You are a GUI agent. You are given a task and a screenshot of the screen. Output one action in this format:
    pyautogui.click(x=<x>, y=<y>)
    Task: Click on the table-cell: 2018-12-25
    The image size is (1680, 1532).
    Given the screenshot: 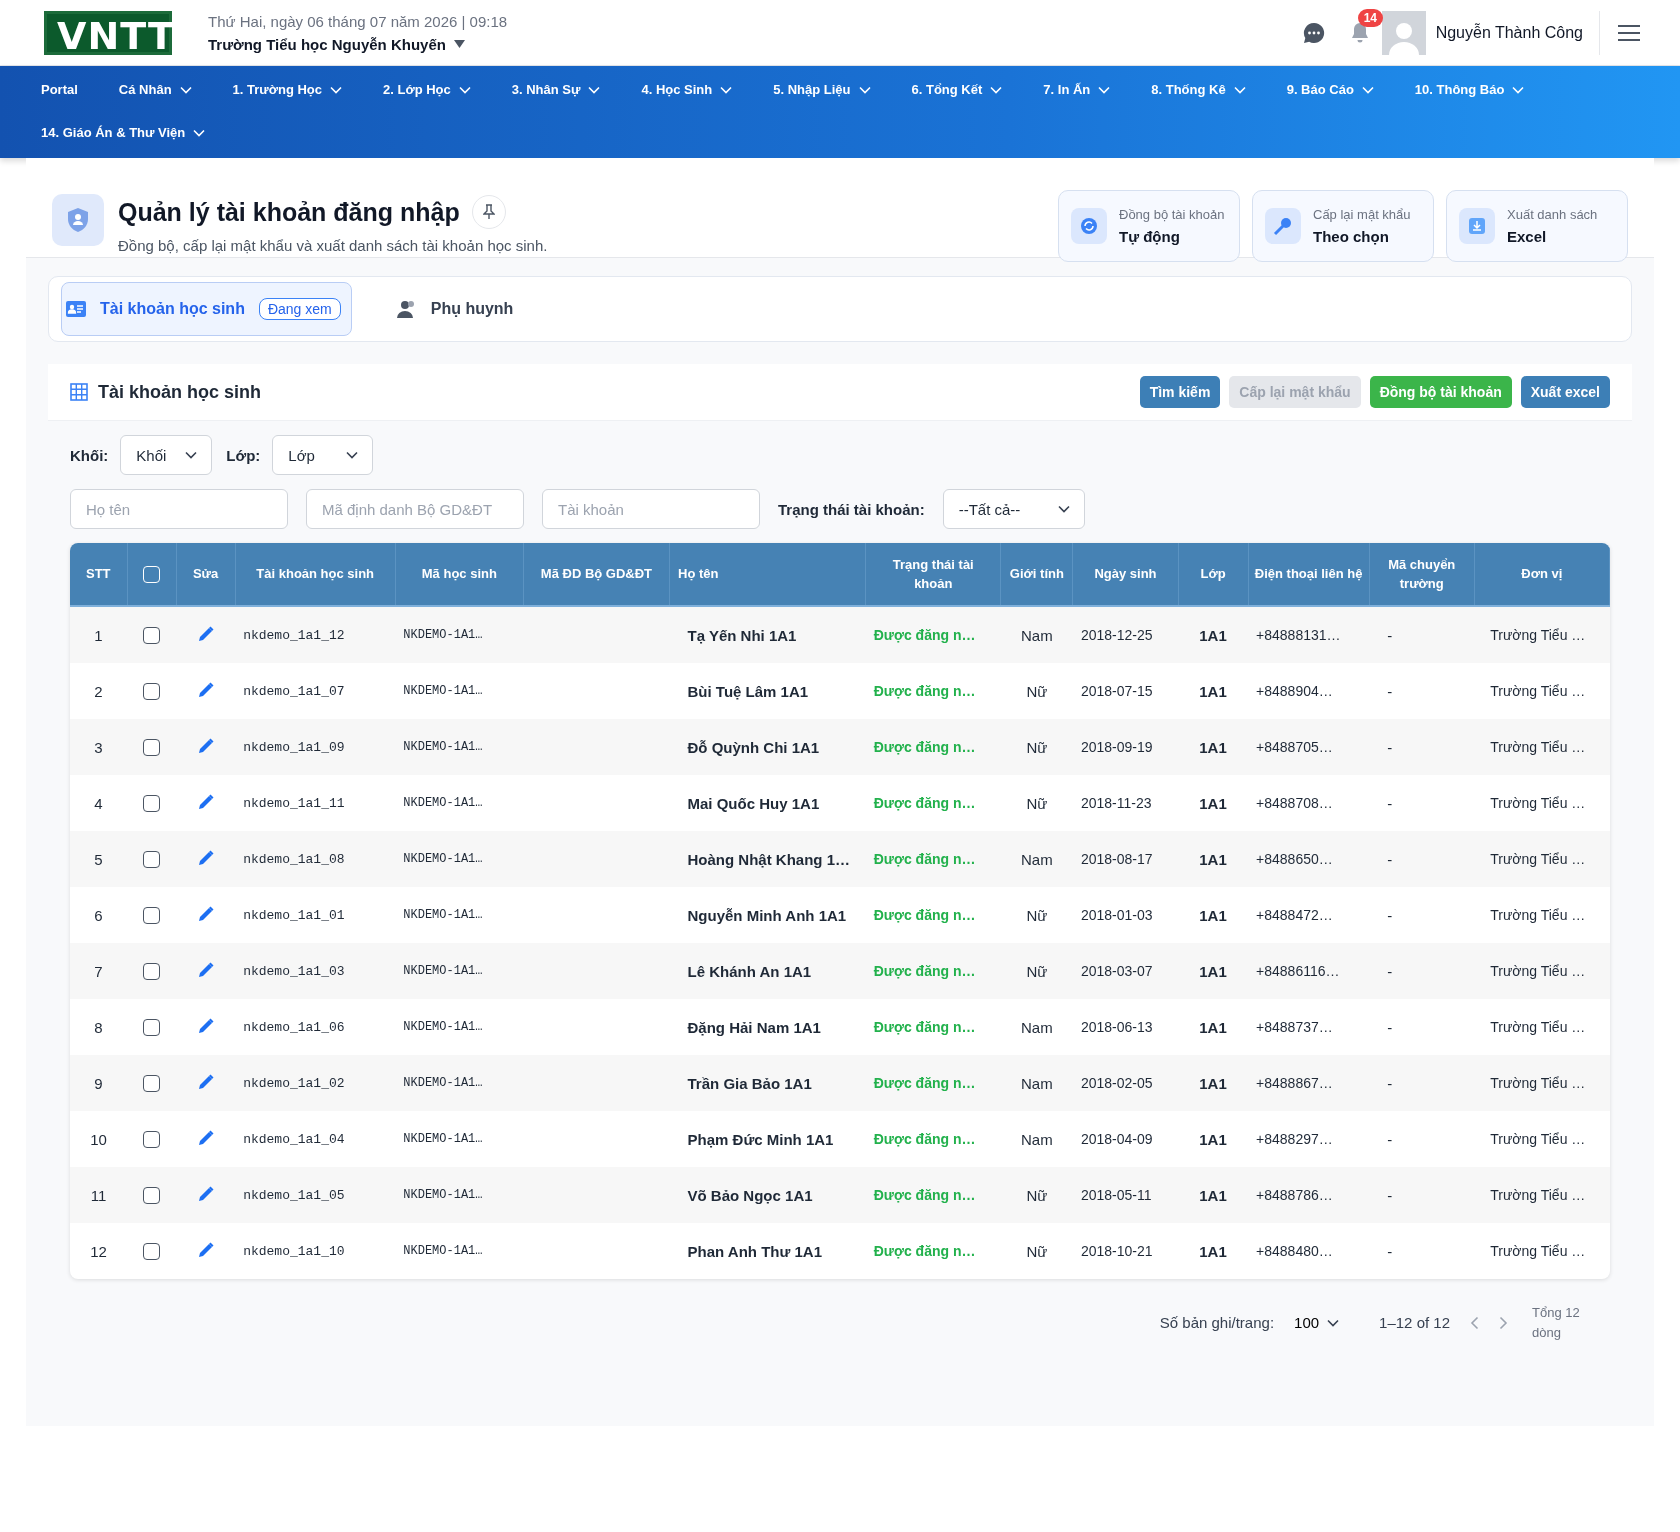 What is the action you would take?
    pyautogui.click(x=1125, y=634)
    